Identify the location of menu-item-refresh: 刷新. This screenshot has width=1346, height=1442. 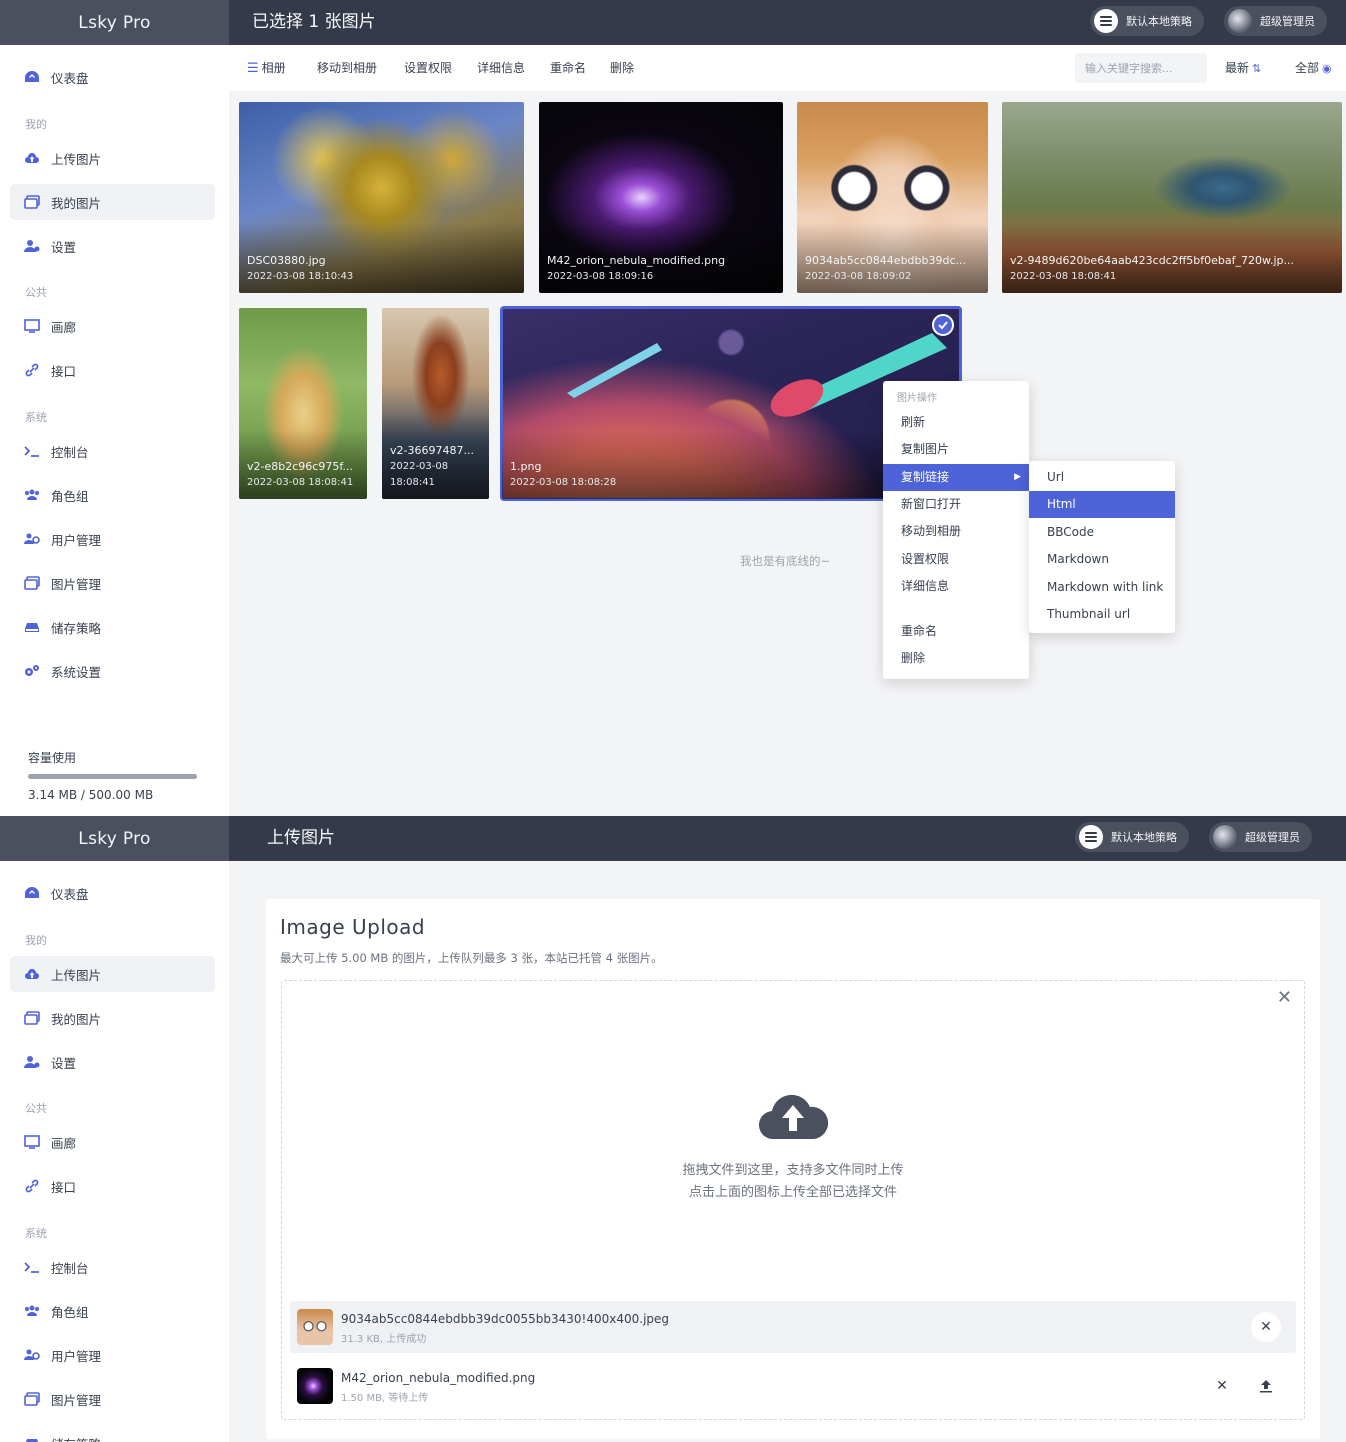
(956, 422).